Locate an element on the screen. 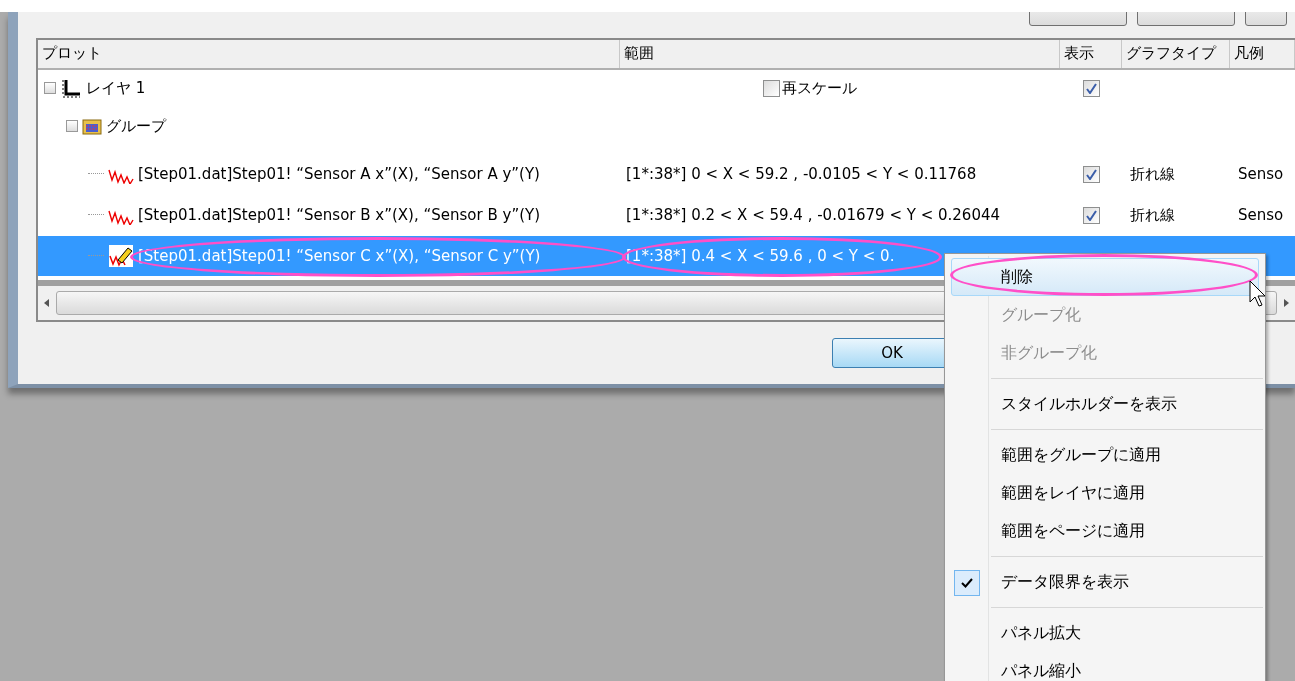 This screenshot has width=1295, height=681. axes-icon is located at coordinates (71, 88).